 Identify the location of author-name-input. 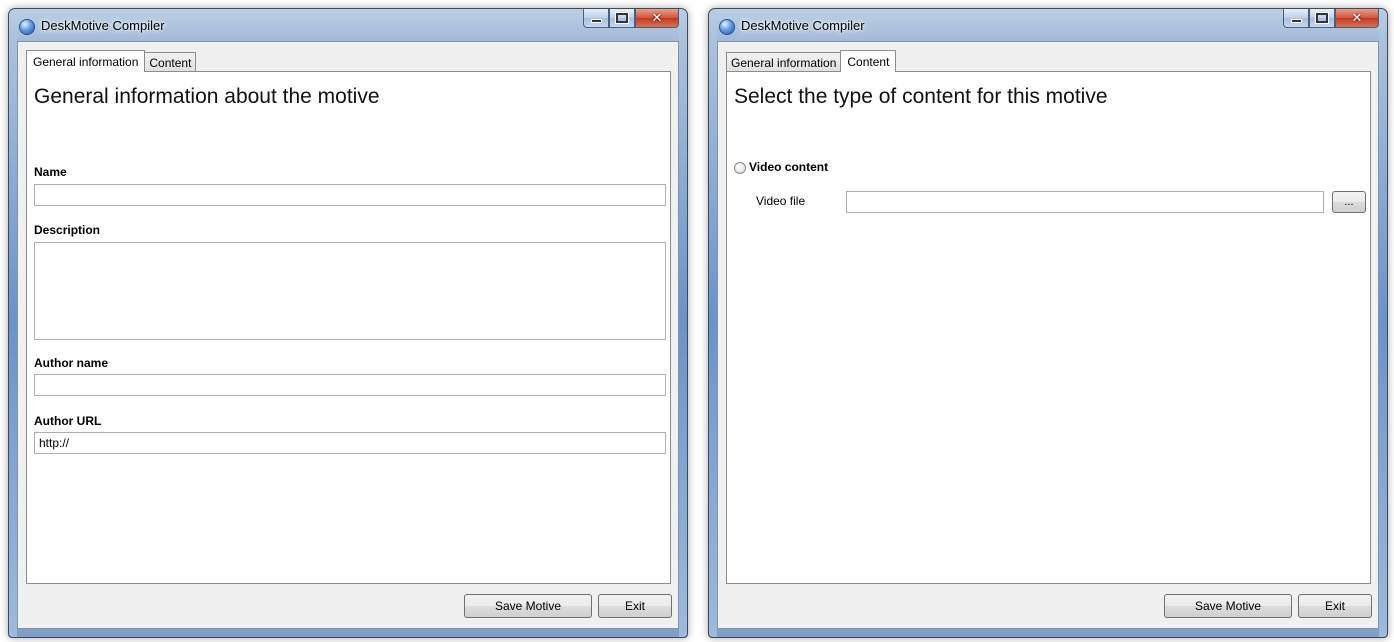
(350, 385).